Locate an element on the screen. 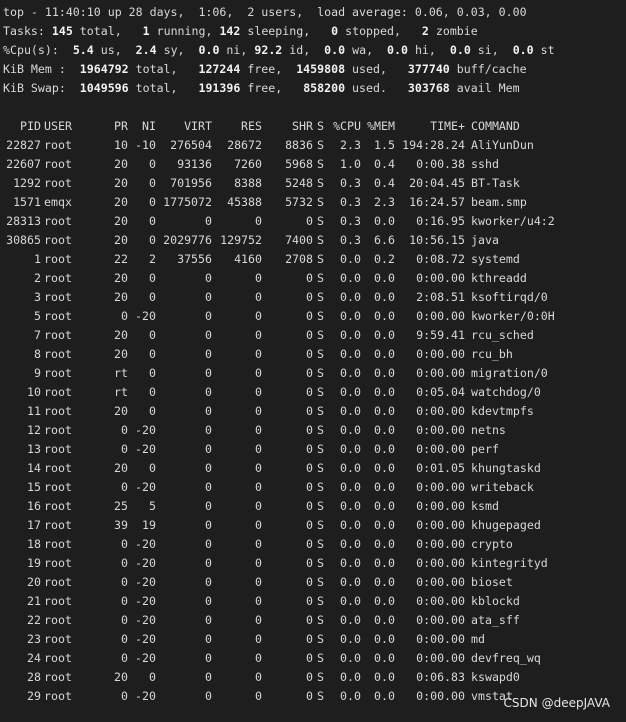 The image size is (626, 722). process-row: 9 root rt 0 0 0 0 S 0.0 0.0 0:00.00 migration/0 is located at coordinates (313, 373).